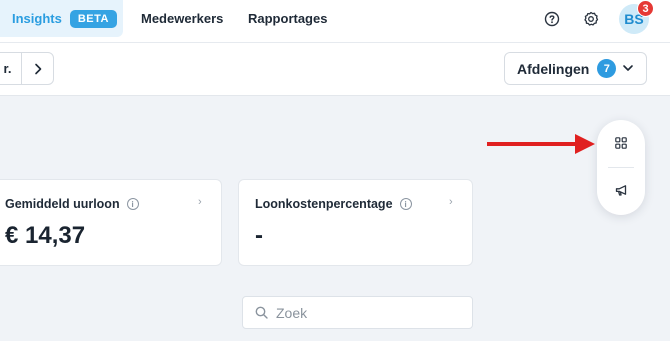 The image size is (670, 341). Describe the element at coordinates (93, 18) in the screenshot. I see `beta-badge: BETA` at that location.